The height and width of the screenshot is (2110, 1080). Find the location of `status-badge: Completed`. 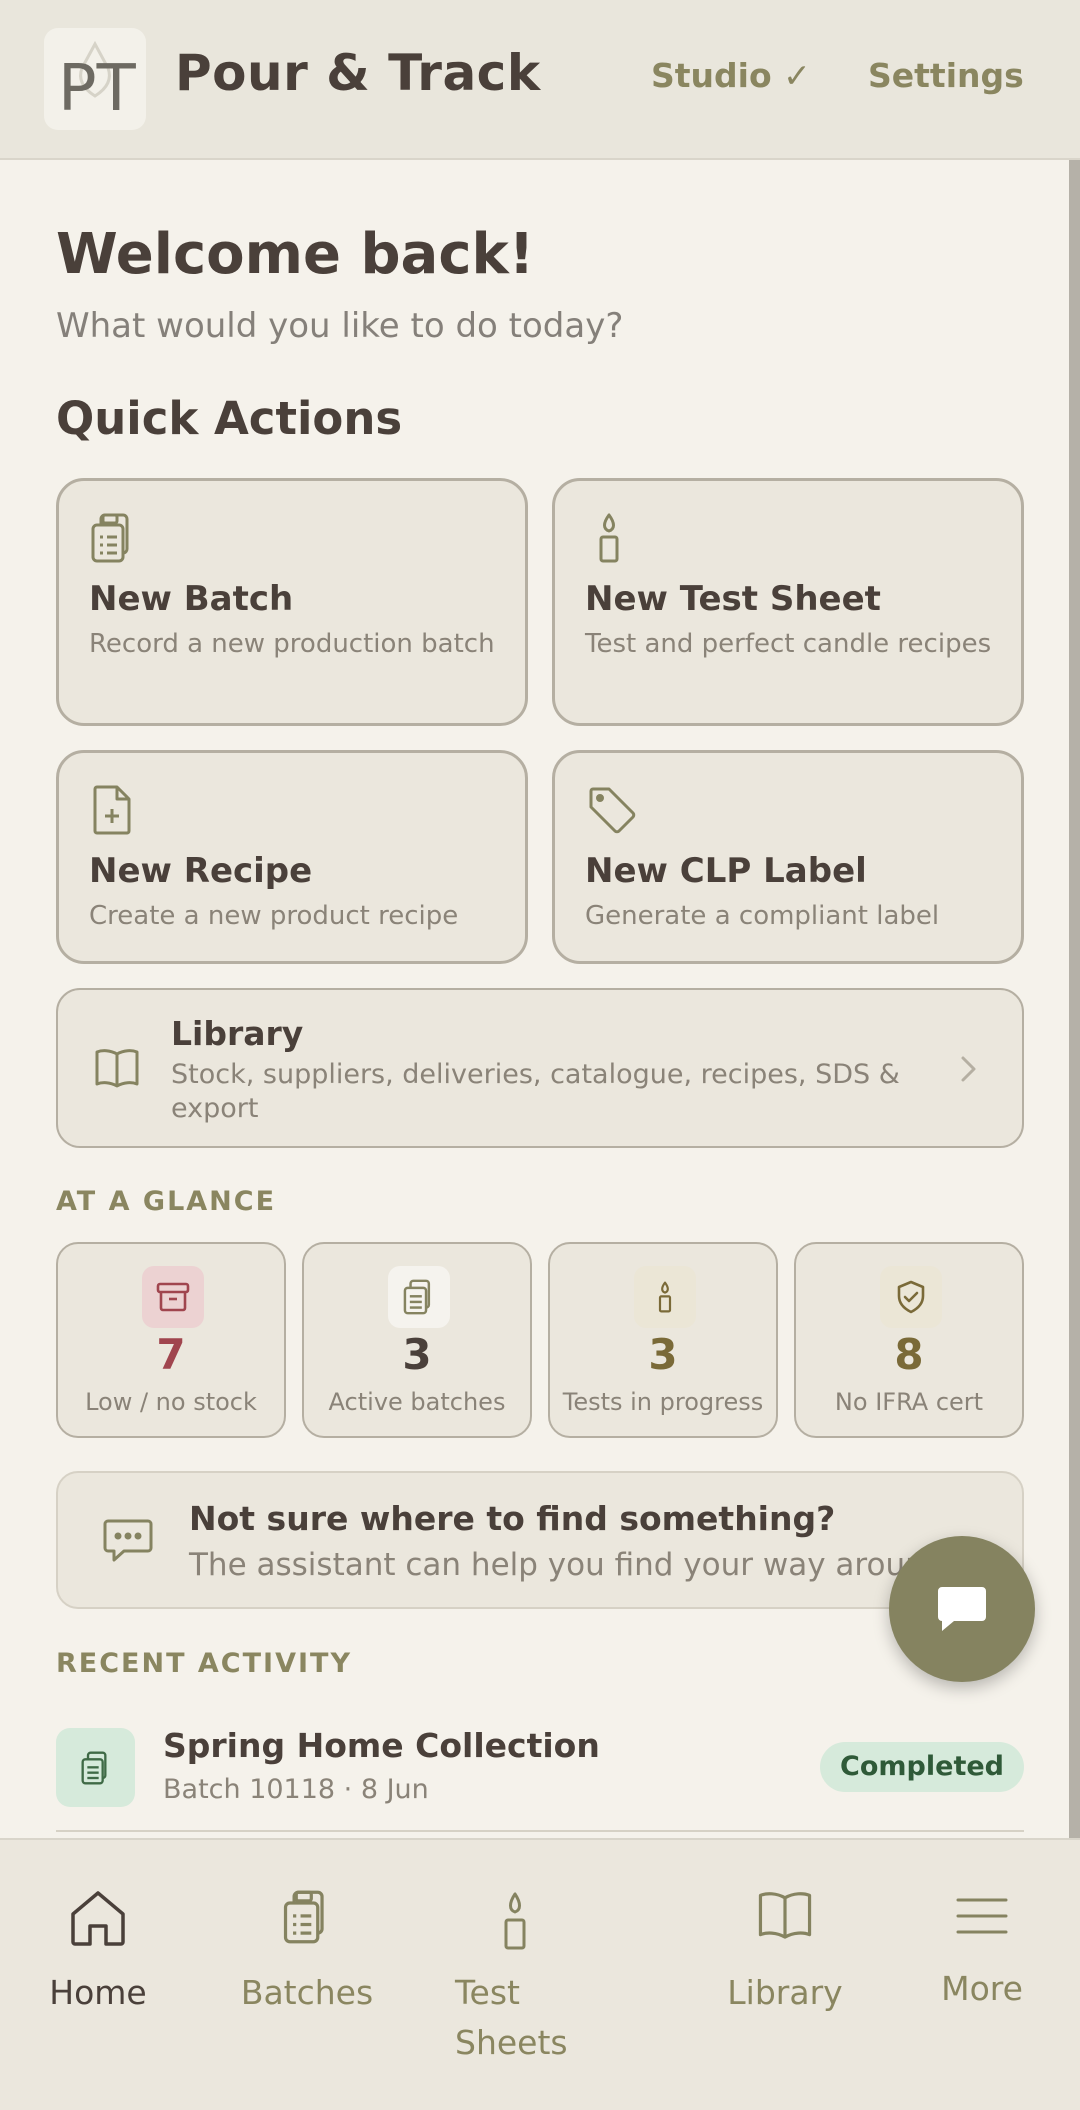

status-badge: Completed is located at coordinates (922, 1767).